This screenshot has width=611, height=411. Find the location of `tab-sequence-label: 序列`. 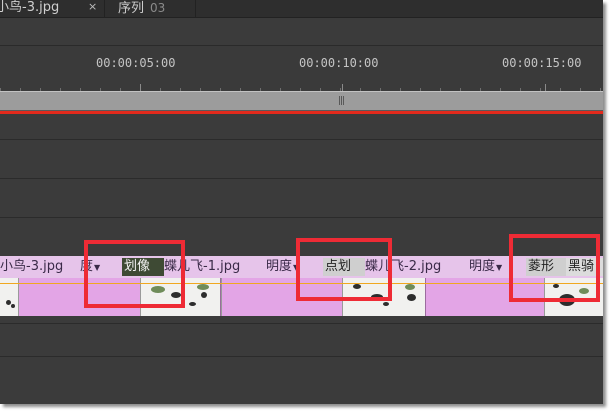

tab-sequence-label: 序列 is located at coordinates (131, 8).